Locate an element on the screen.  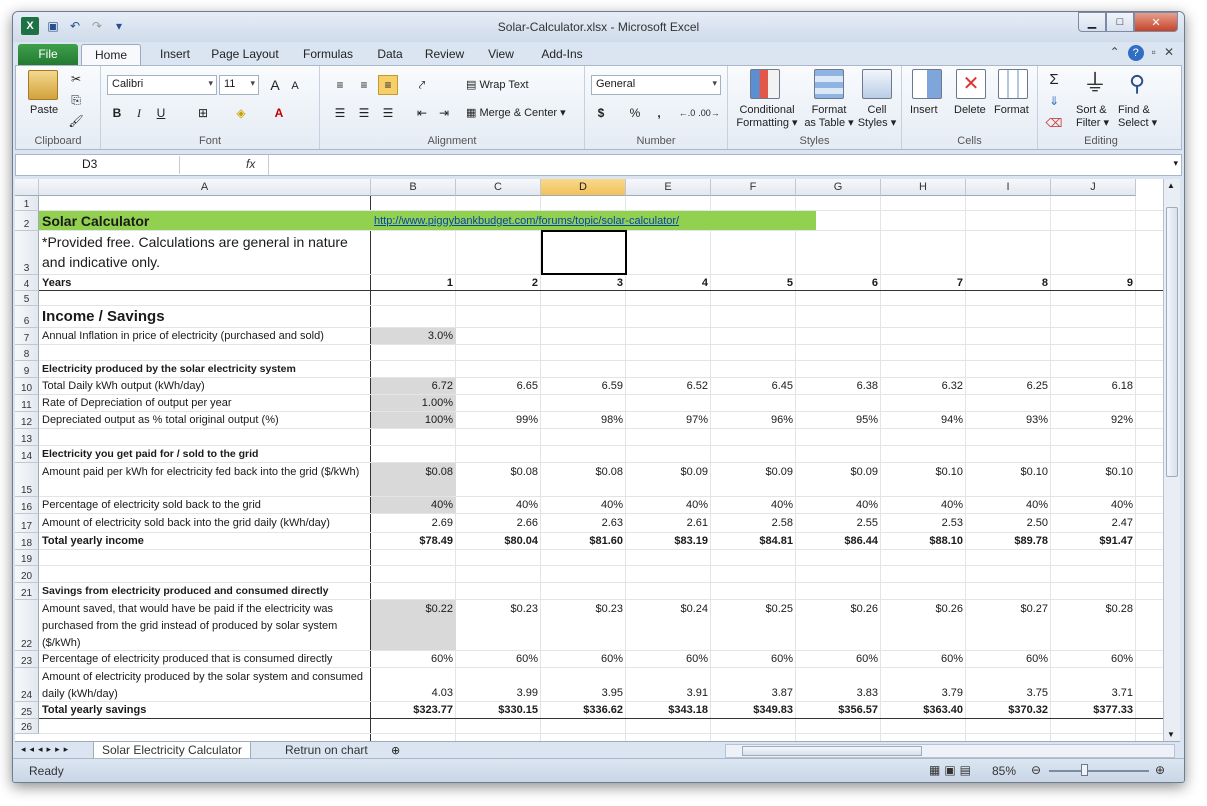
cell-a2: Solar Calculator is located at coordinates (205, 220).